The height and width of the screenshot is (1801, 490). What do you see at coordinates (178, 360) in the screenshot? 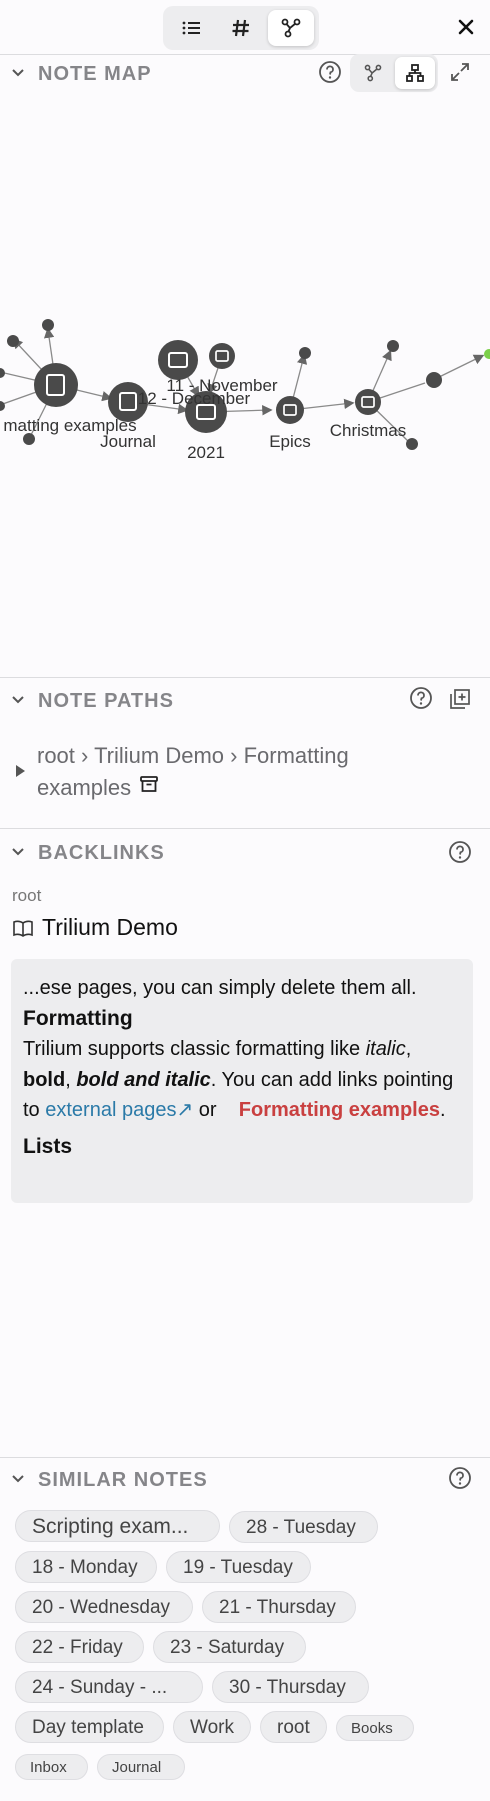
I see `map-node-december` at bounding box center [178, 360].